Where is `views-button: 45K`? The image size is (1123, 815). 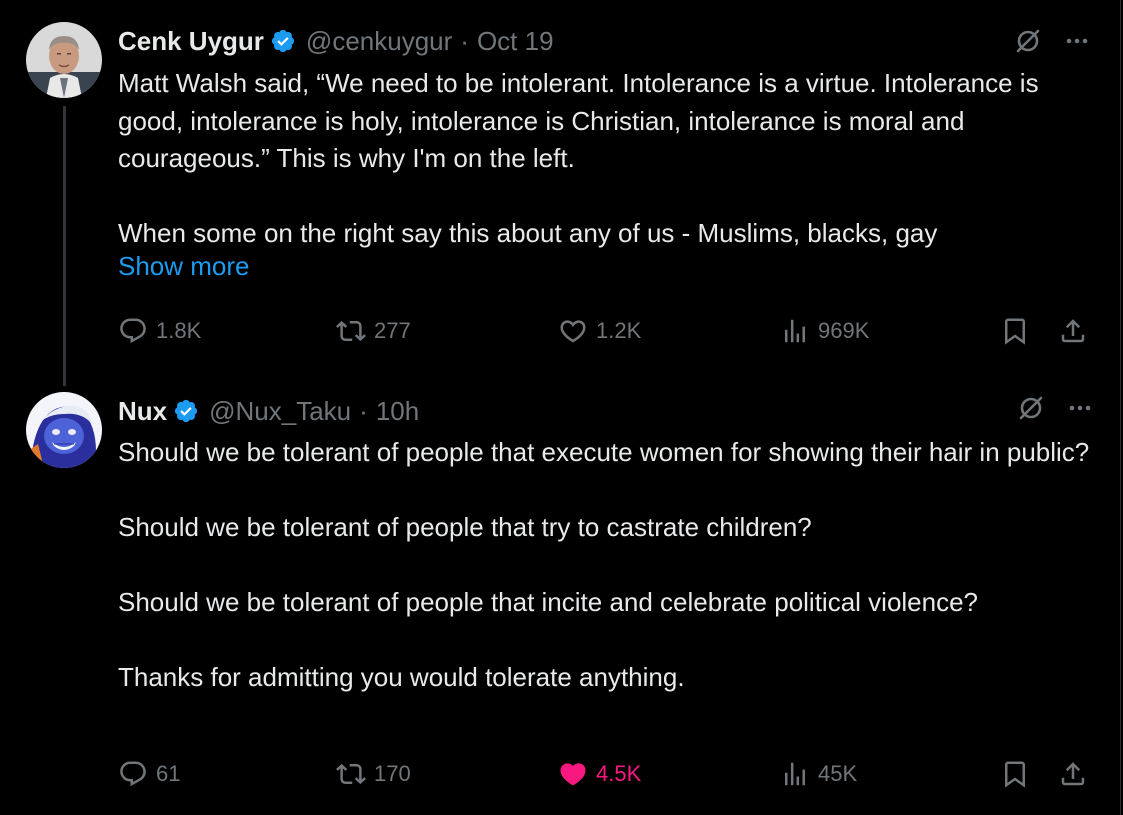
views-button: 45K is located at coordinates (818, 774).